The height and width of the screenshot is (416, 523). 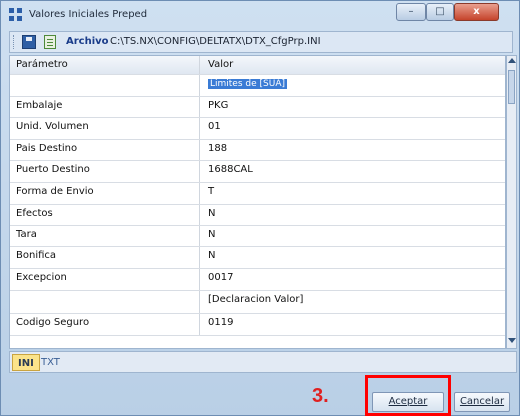 What do you see at coordinates (105, 279) in the screenshot?
I see `parameter-cell: Excepcion` at bounding box center [105, 279].